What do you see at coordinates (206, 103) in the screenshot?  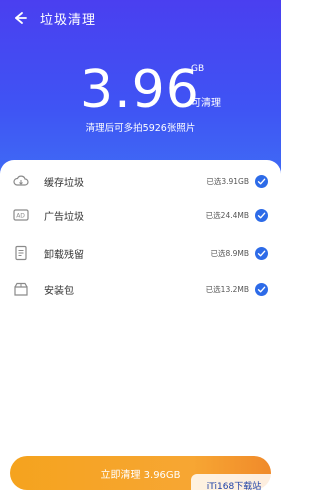 I see `cleanable-label: 可清理` at bounding box center [206, 103].